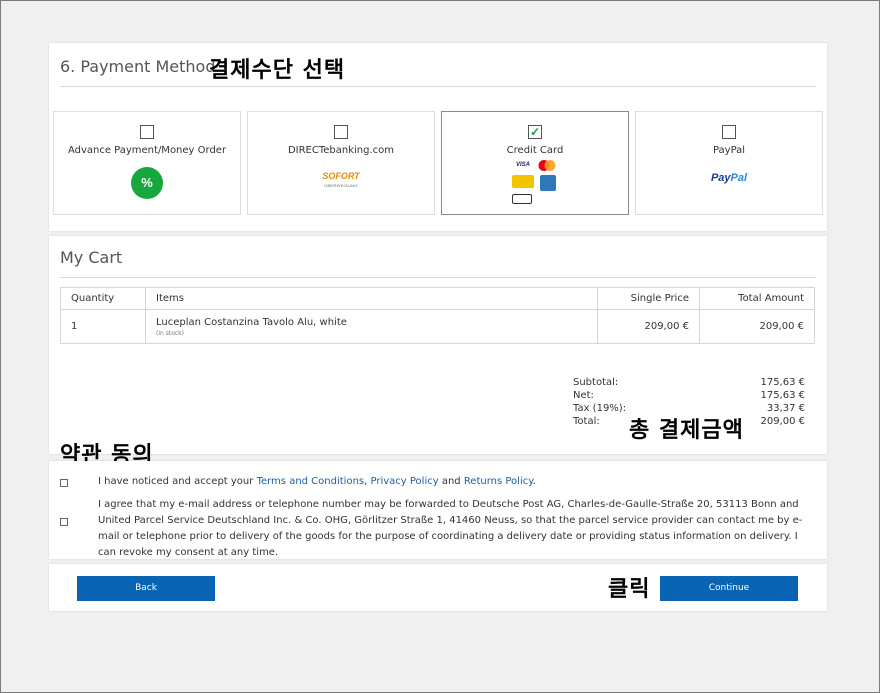 The height and width of the screenshot is (693, 880). I want to click on payment-credit-card-label: Credit Card, so click(535, 150).